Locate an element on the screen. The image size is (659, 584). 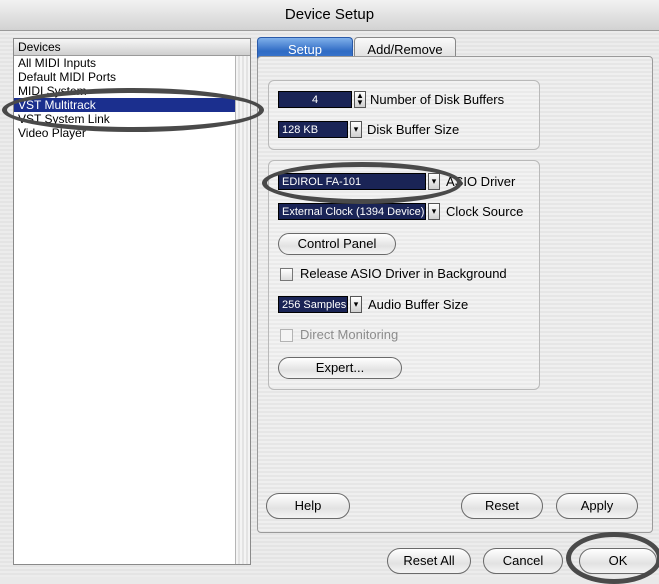
reset-all-button: Reset All is located at coordinates (429, 561).